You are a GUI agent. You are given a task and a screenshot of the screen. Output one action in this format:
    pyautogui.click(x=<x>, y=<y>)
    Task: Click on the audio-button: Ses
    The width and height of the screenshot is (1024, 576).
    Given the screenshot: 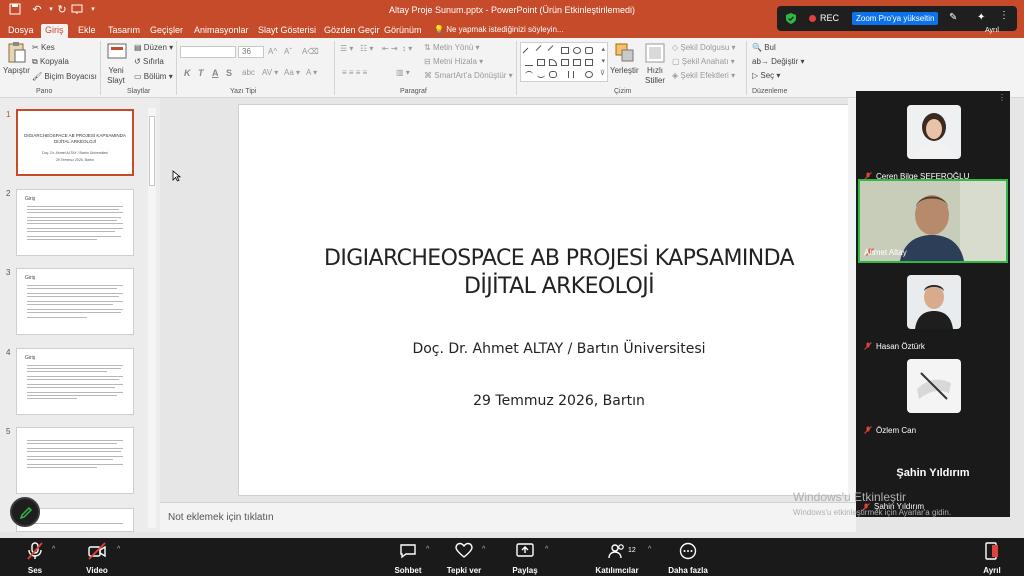 What is the action you would take?
    pyautogui.click(x=35, y=558)
    